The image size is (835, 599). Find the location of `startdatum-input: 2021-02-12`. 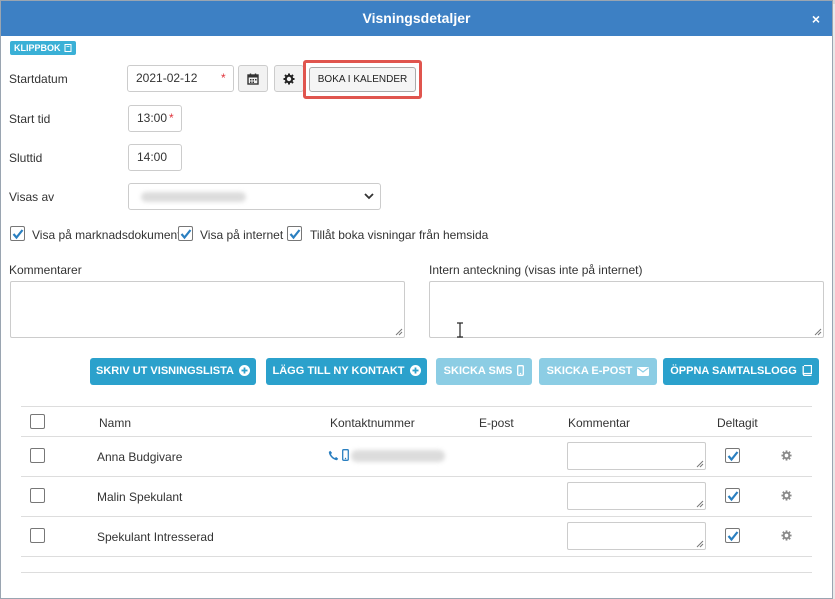

startdatum-input: 2021-02-12 is located at coordinates (180, 78).